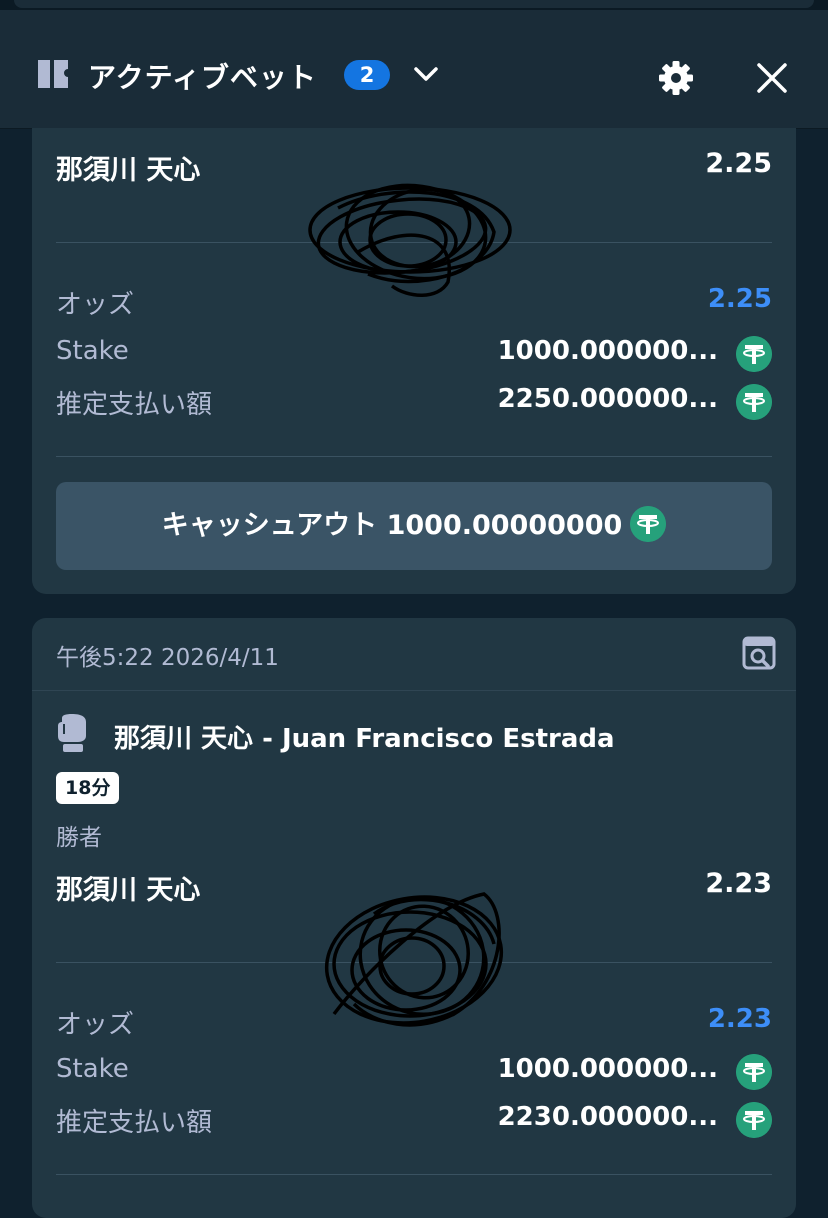  What do you see at coordinates (676, 78) in the screenshot?
I see `gear-icon` at bounding box center [676, 78].